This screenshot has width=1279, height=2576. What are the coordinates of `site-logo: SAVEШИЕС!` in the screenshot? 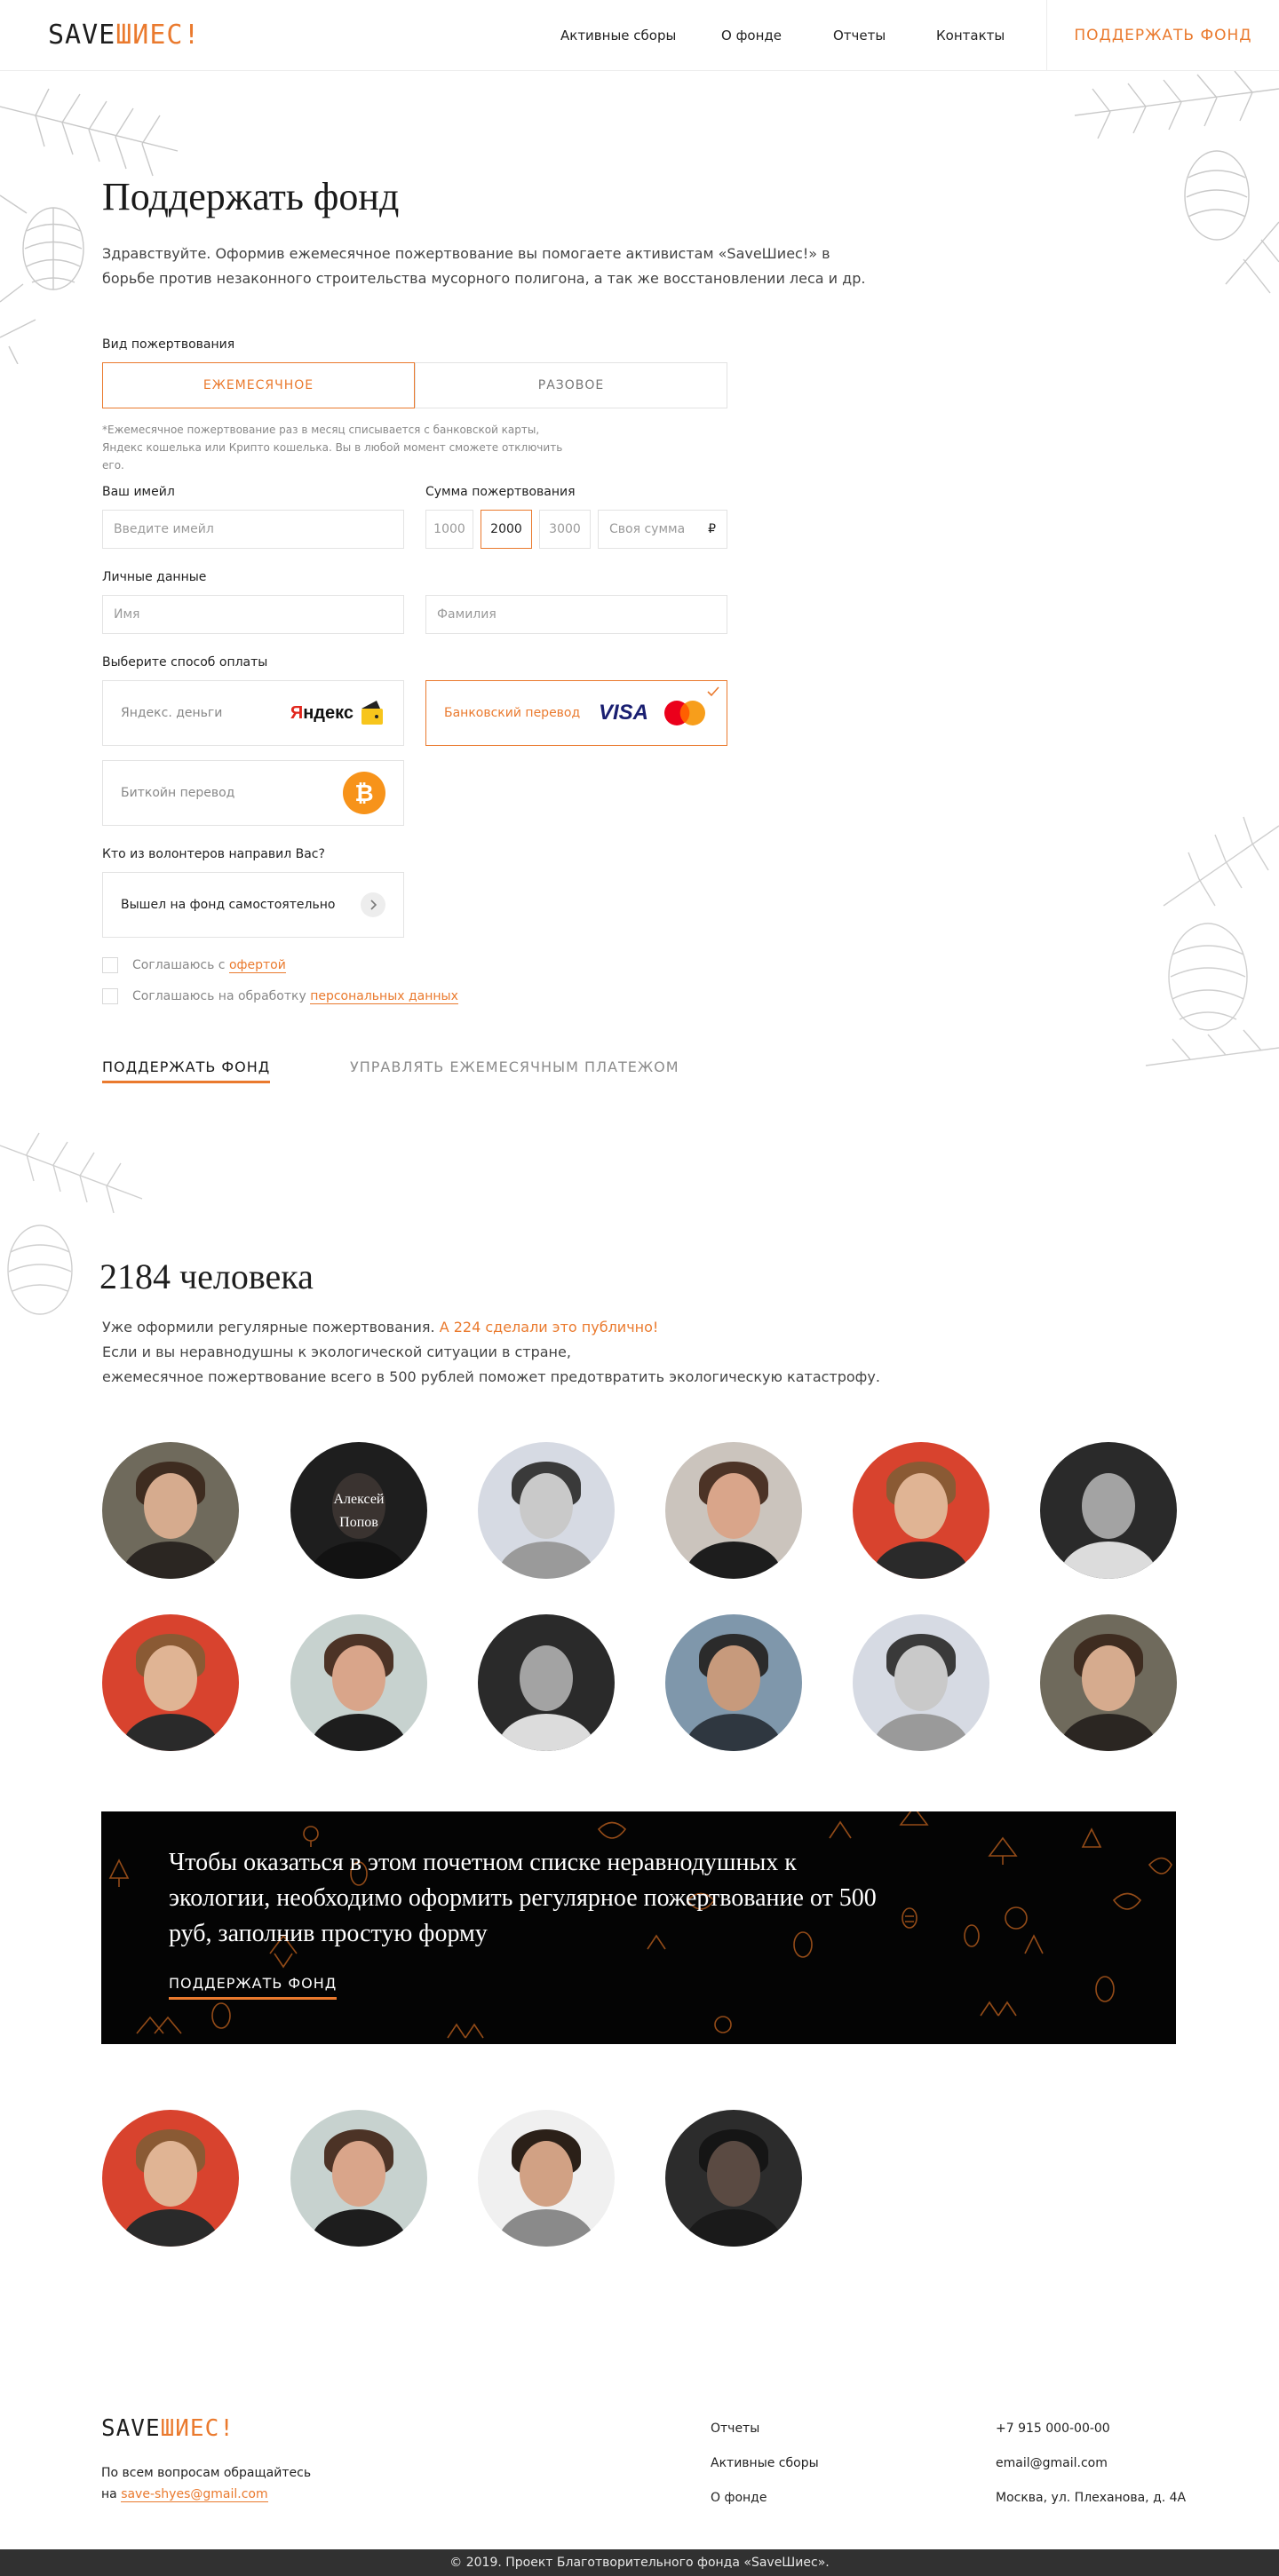 It's located at (124, 36).